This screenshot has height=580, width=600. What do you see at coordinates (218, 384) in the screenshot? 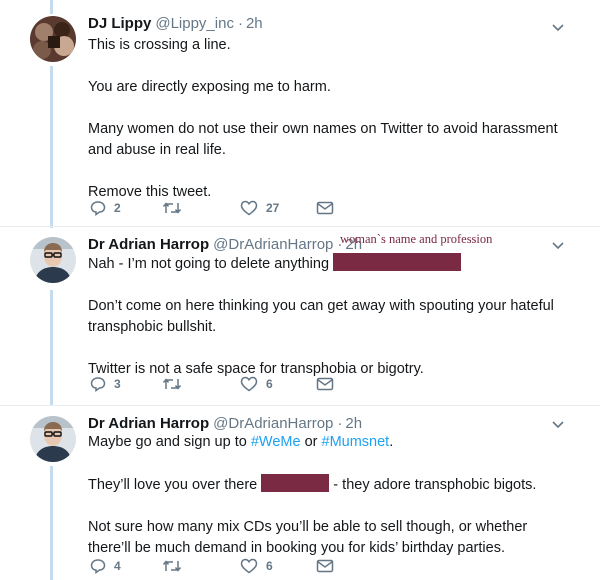
I see `tweet-actions: 3 6` at bounding box center [218, 384].